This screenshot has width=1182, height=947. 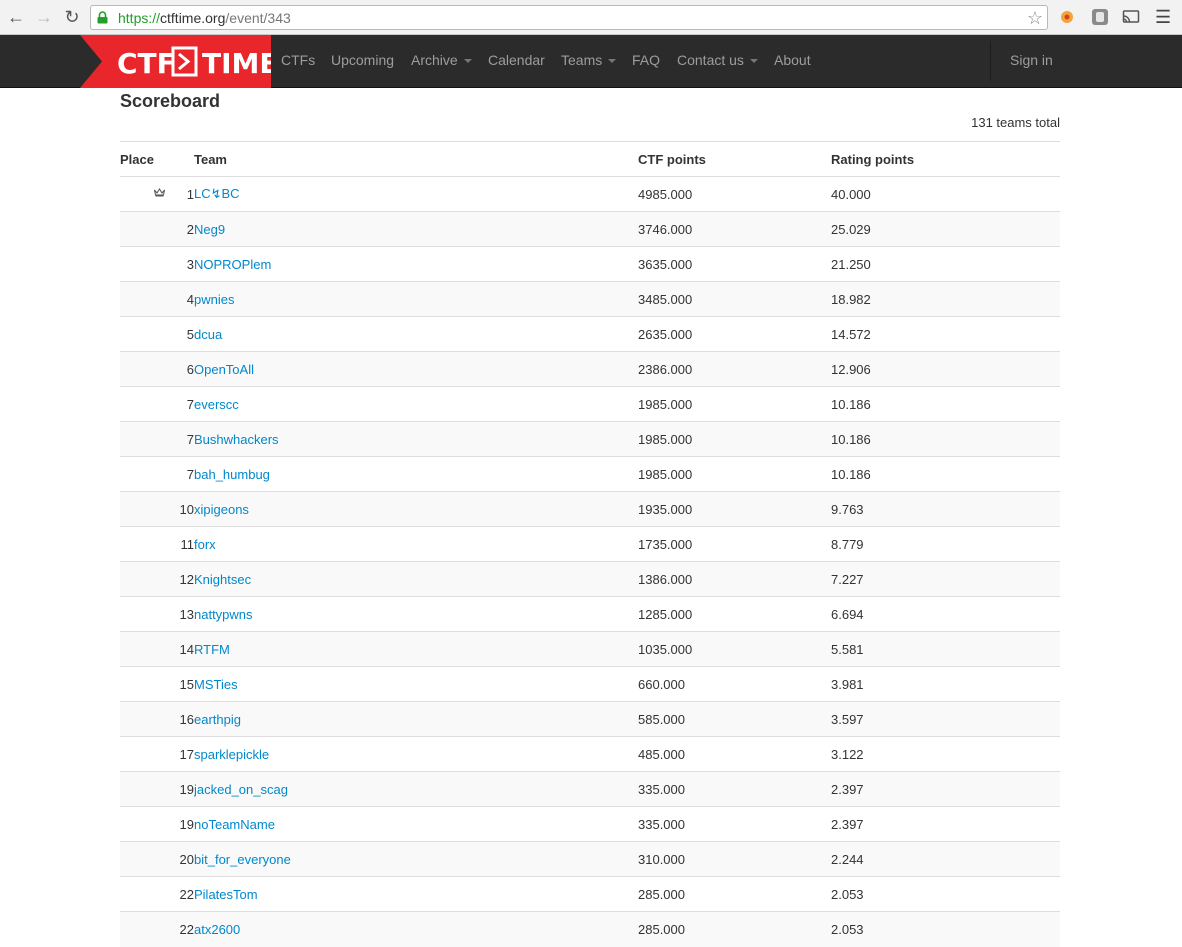 I want to click on team-link: MSTies, so click(x=216, y=684).